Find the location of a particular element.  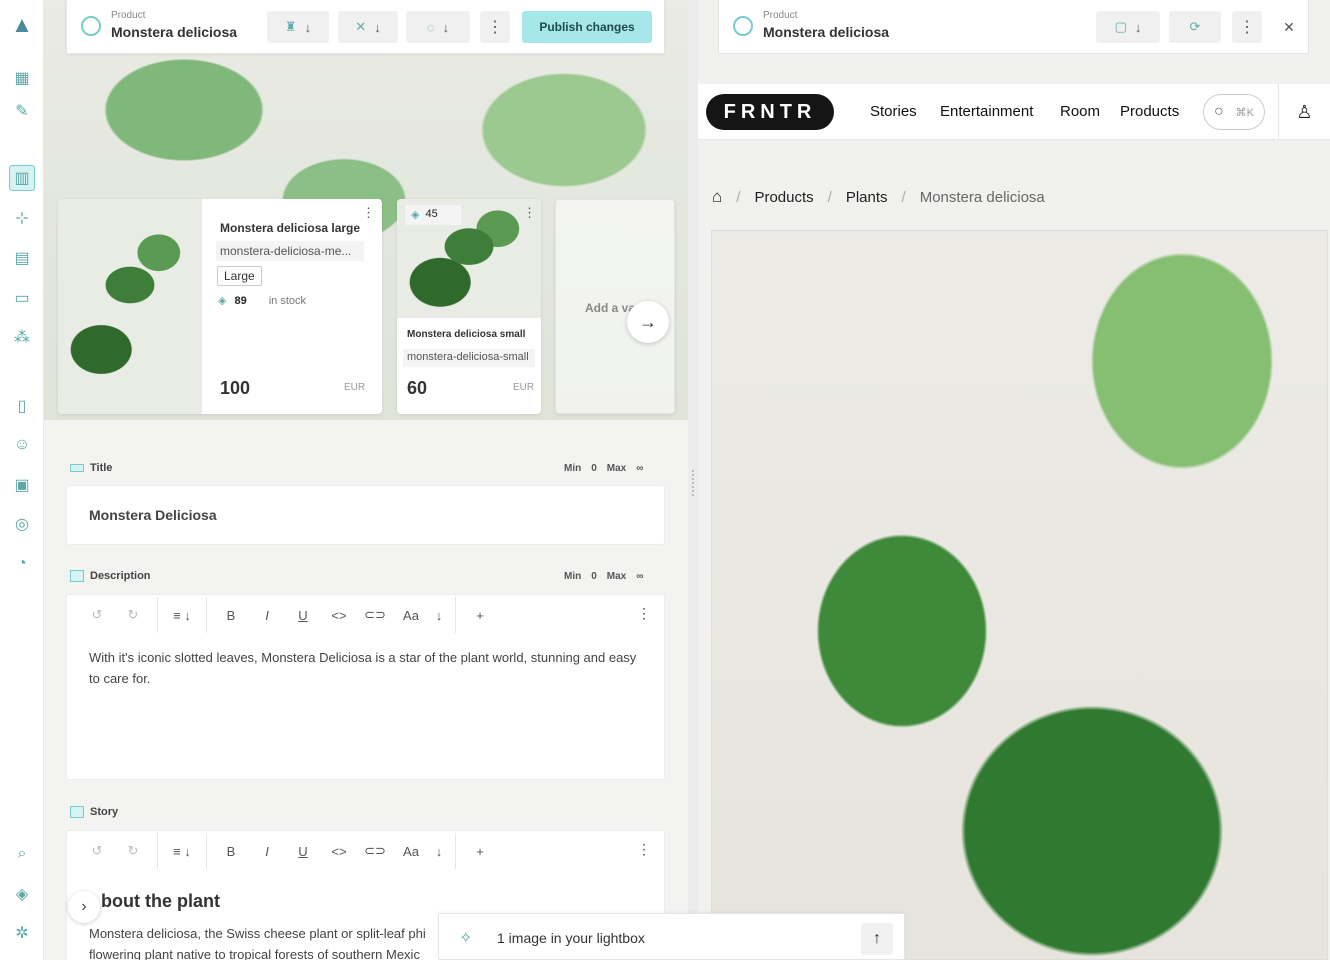

field-label-text: Story is located at coordinates (104, 812).